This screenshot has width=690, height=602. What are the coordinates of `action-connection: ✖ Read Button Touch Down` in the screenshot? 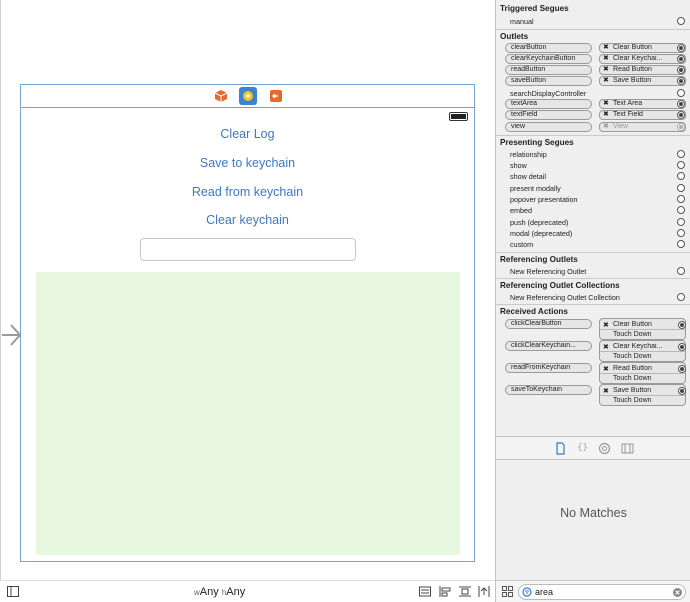 It's located at (642, 373).